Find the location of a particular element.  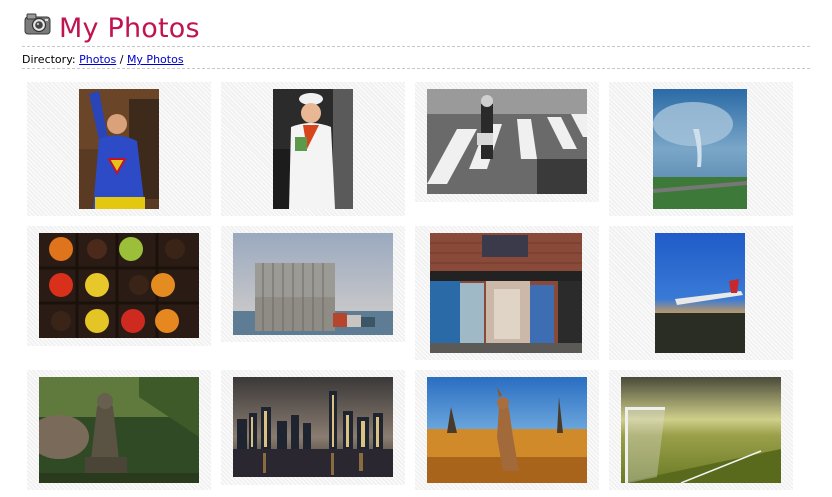

breadcrumb: Directory: Photos / My Photos is located at coordinates (103, 60).